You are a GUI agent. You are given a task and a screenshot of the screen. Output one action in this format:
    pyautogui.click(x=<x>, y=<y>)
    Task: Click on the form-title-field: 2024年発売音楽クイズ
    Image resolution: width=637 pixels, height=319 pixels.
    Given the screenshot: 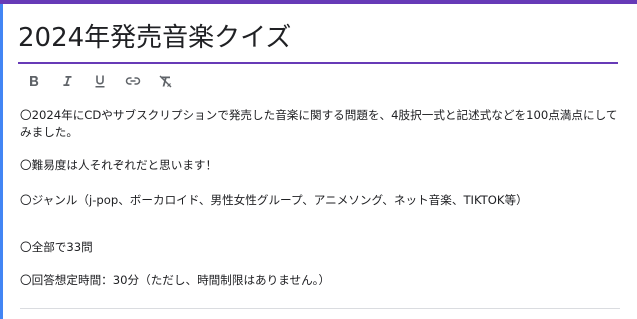 What is the action you would take?
    pyautogui.click(x=318, y=41)
    